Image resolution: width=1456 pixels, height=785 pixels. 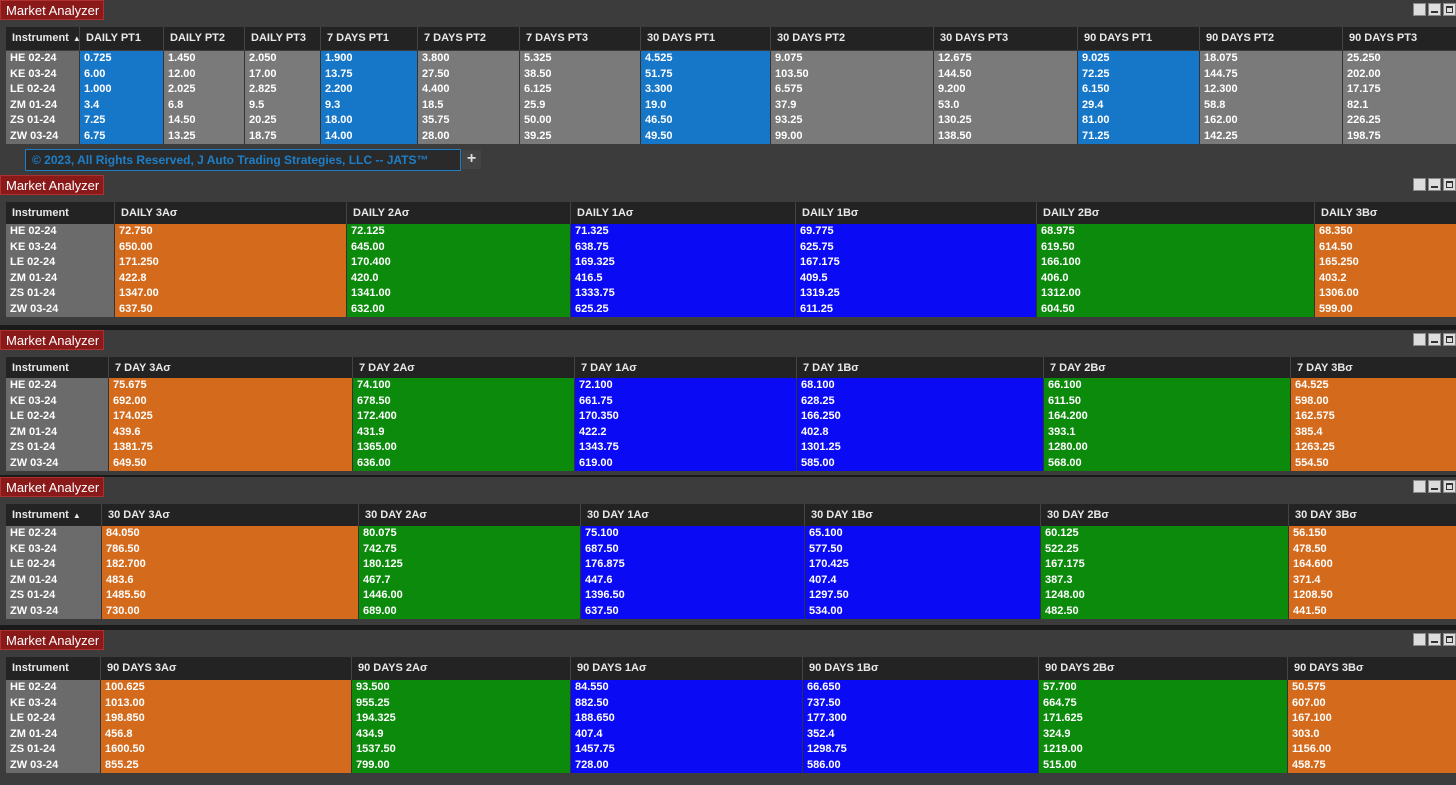 What do you see at coordinates (1005, 136) in the screenshot?
I see `data-cell: 138.50` at bounding box center [1005, 136].